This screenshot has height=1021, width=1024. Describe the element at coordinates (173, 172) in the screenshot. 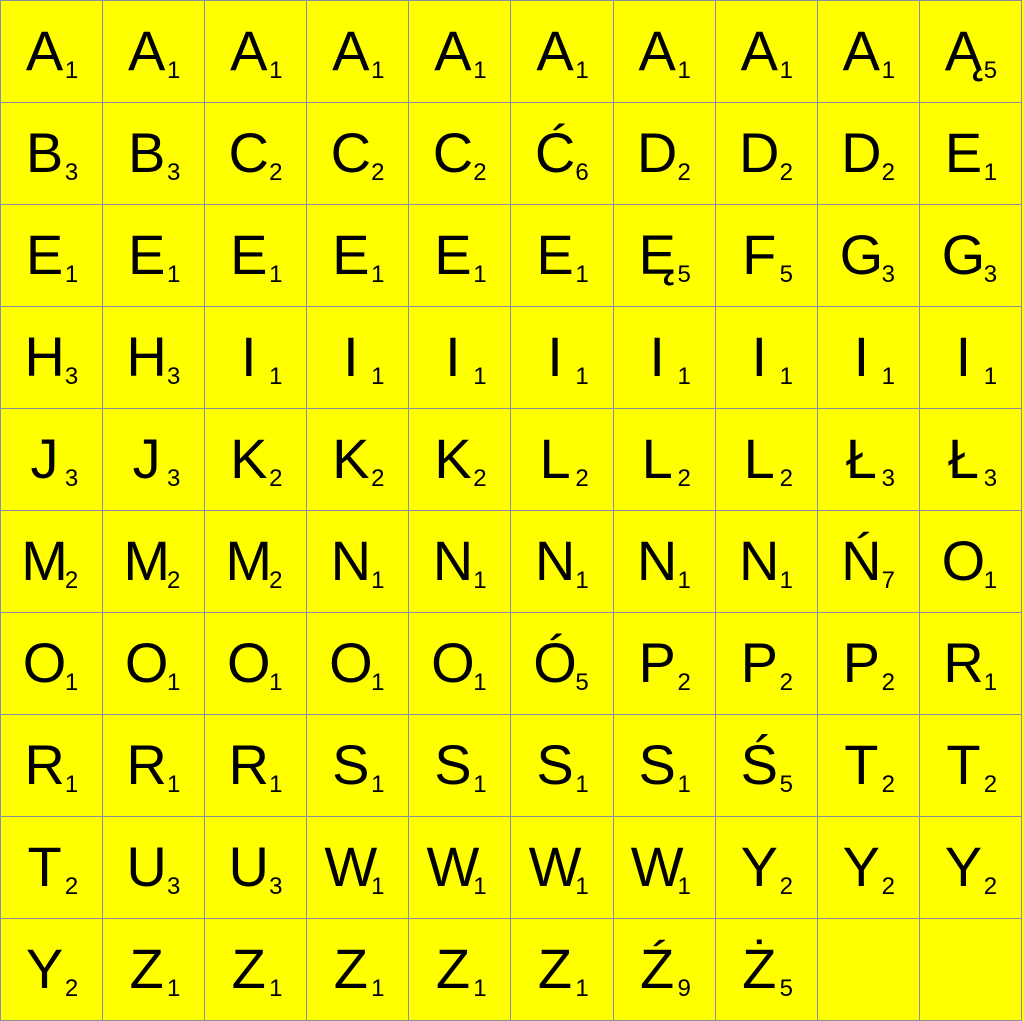

I see `tile-points: 3` at that location.